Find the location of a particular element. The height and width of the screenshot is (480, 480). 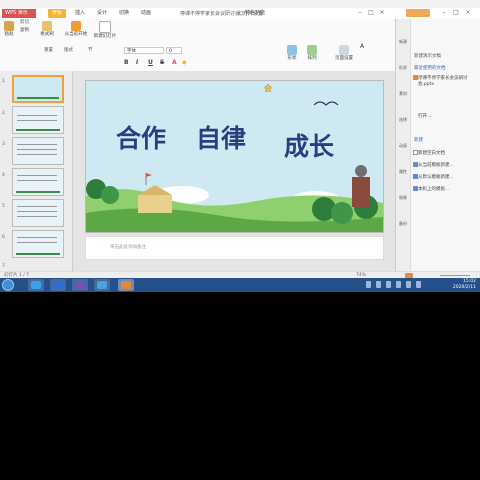

italic-button: I is located at coordinates (137, 62).